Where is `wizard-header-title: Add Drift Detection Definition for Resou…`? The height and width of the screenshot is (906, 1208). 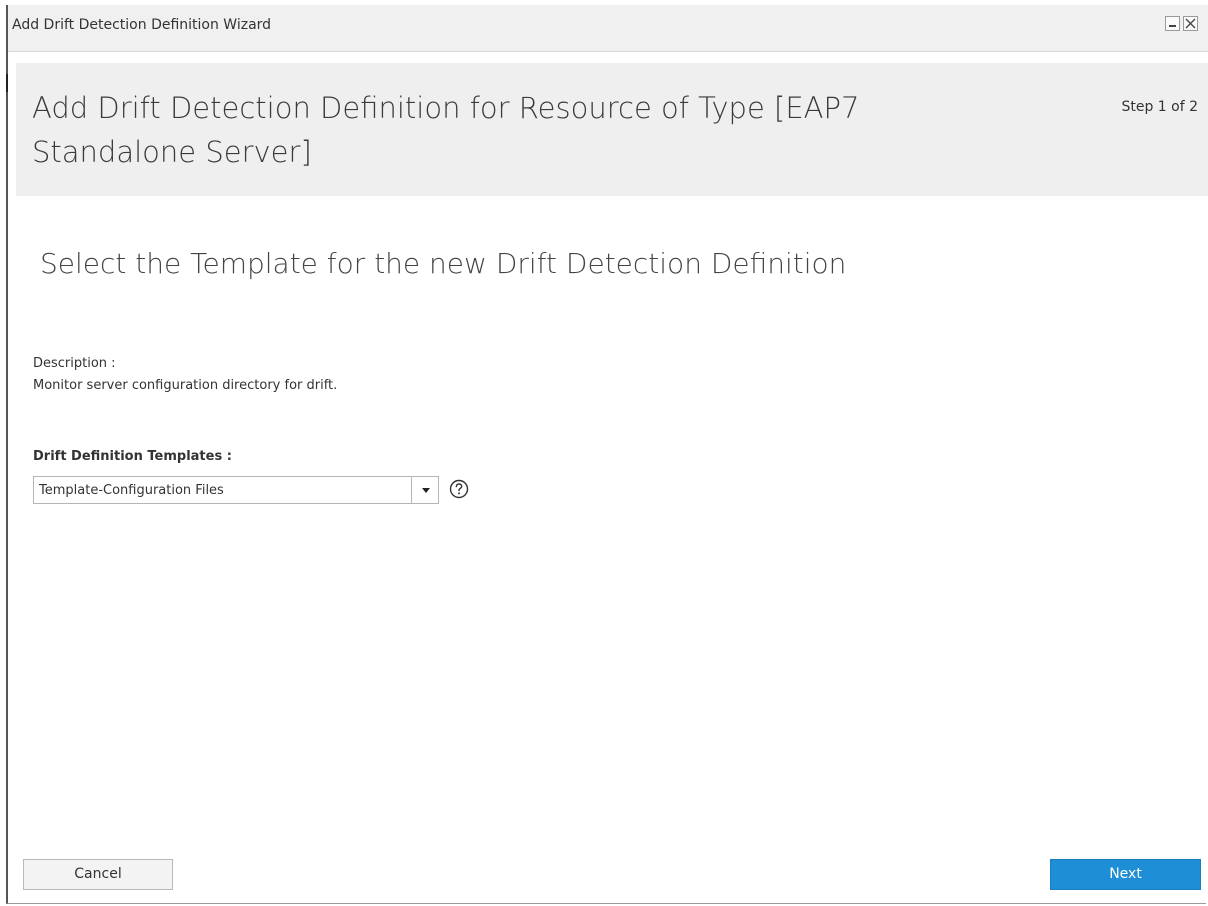 wizard-header-title: Add Drift Detection Definition for Resou… is located at coordinates (446, 130).